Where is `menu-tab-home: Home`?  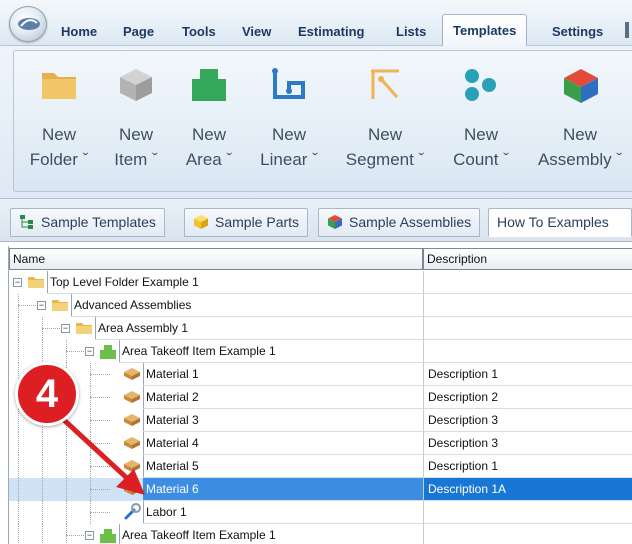
menu-tab-home: Home is located at coordinates (79, 31).